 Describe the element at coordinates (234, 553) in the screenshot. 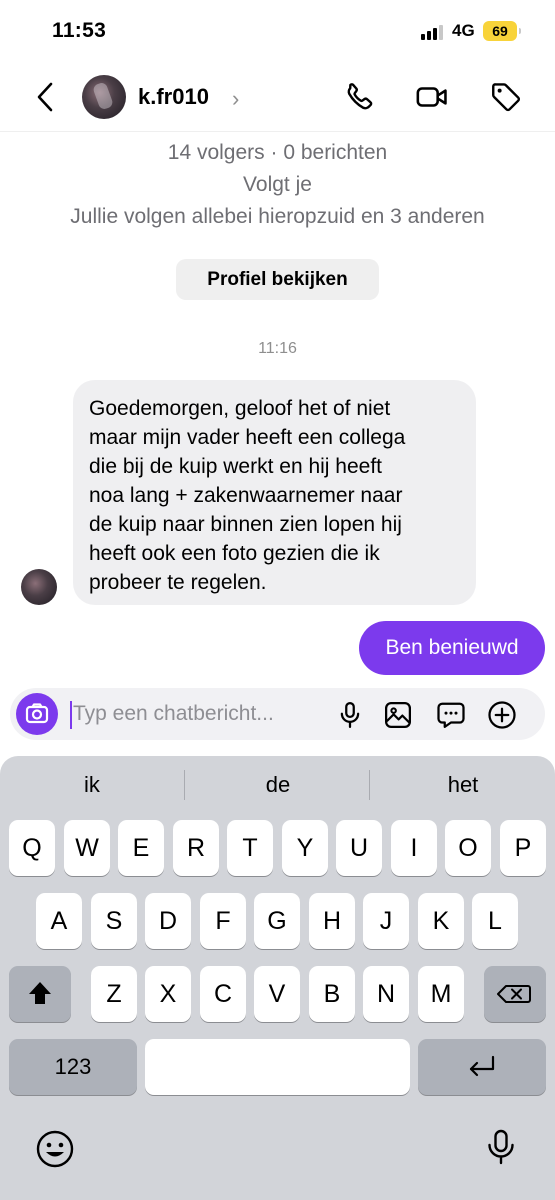

I see `message-line: heeft ook een foto gezien die ik` at that location.